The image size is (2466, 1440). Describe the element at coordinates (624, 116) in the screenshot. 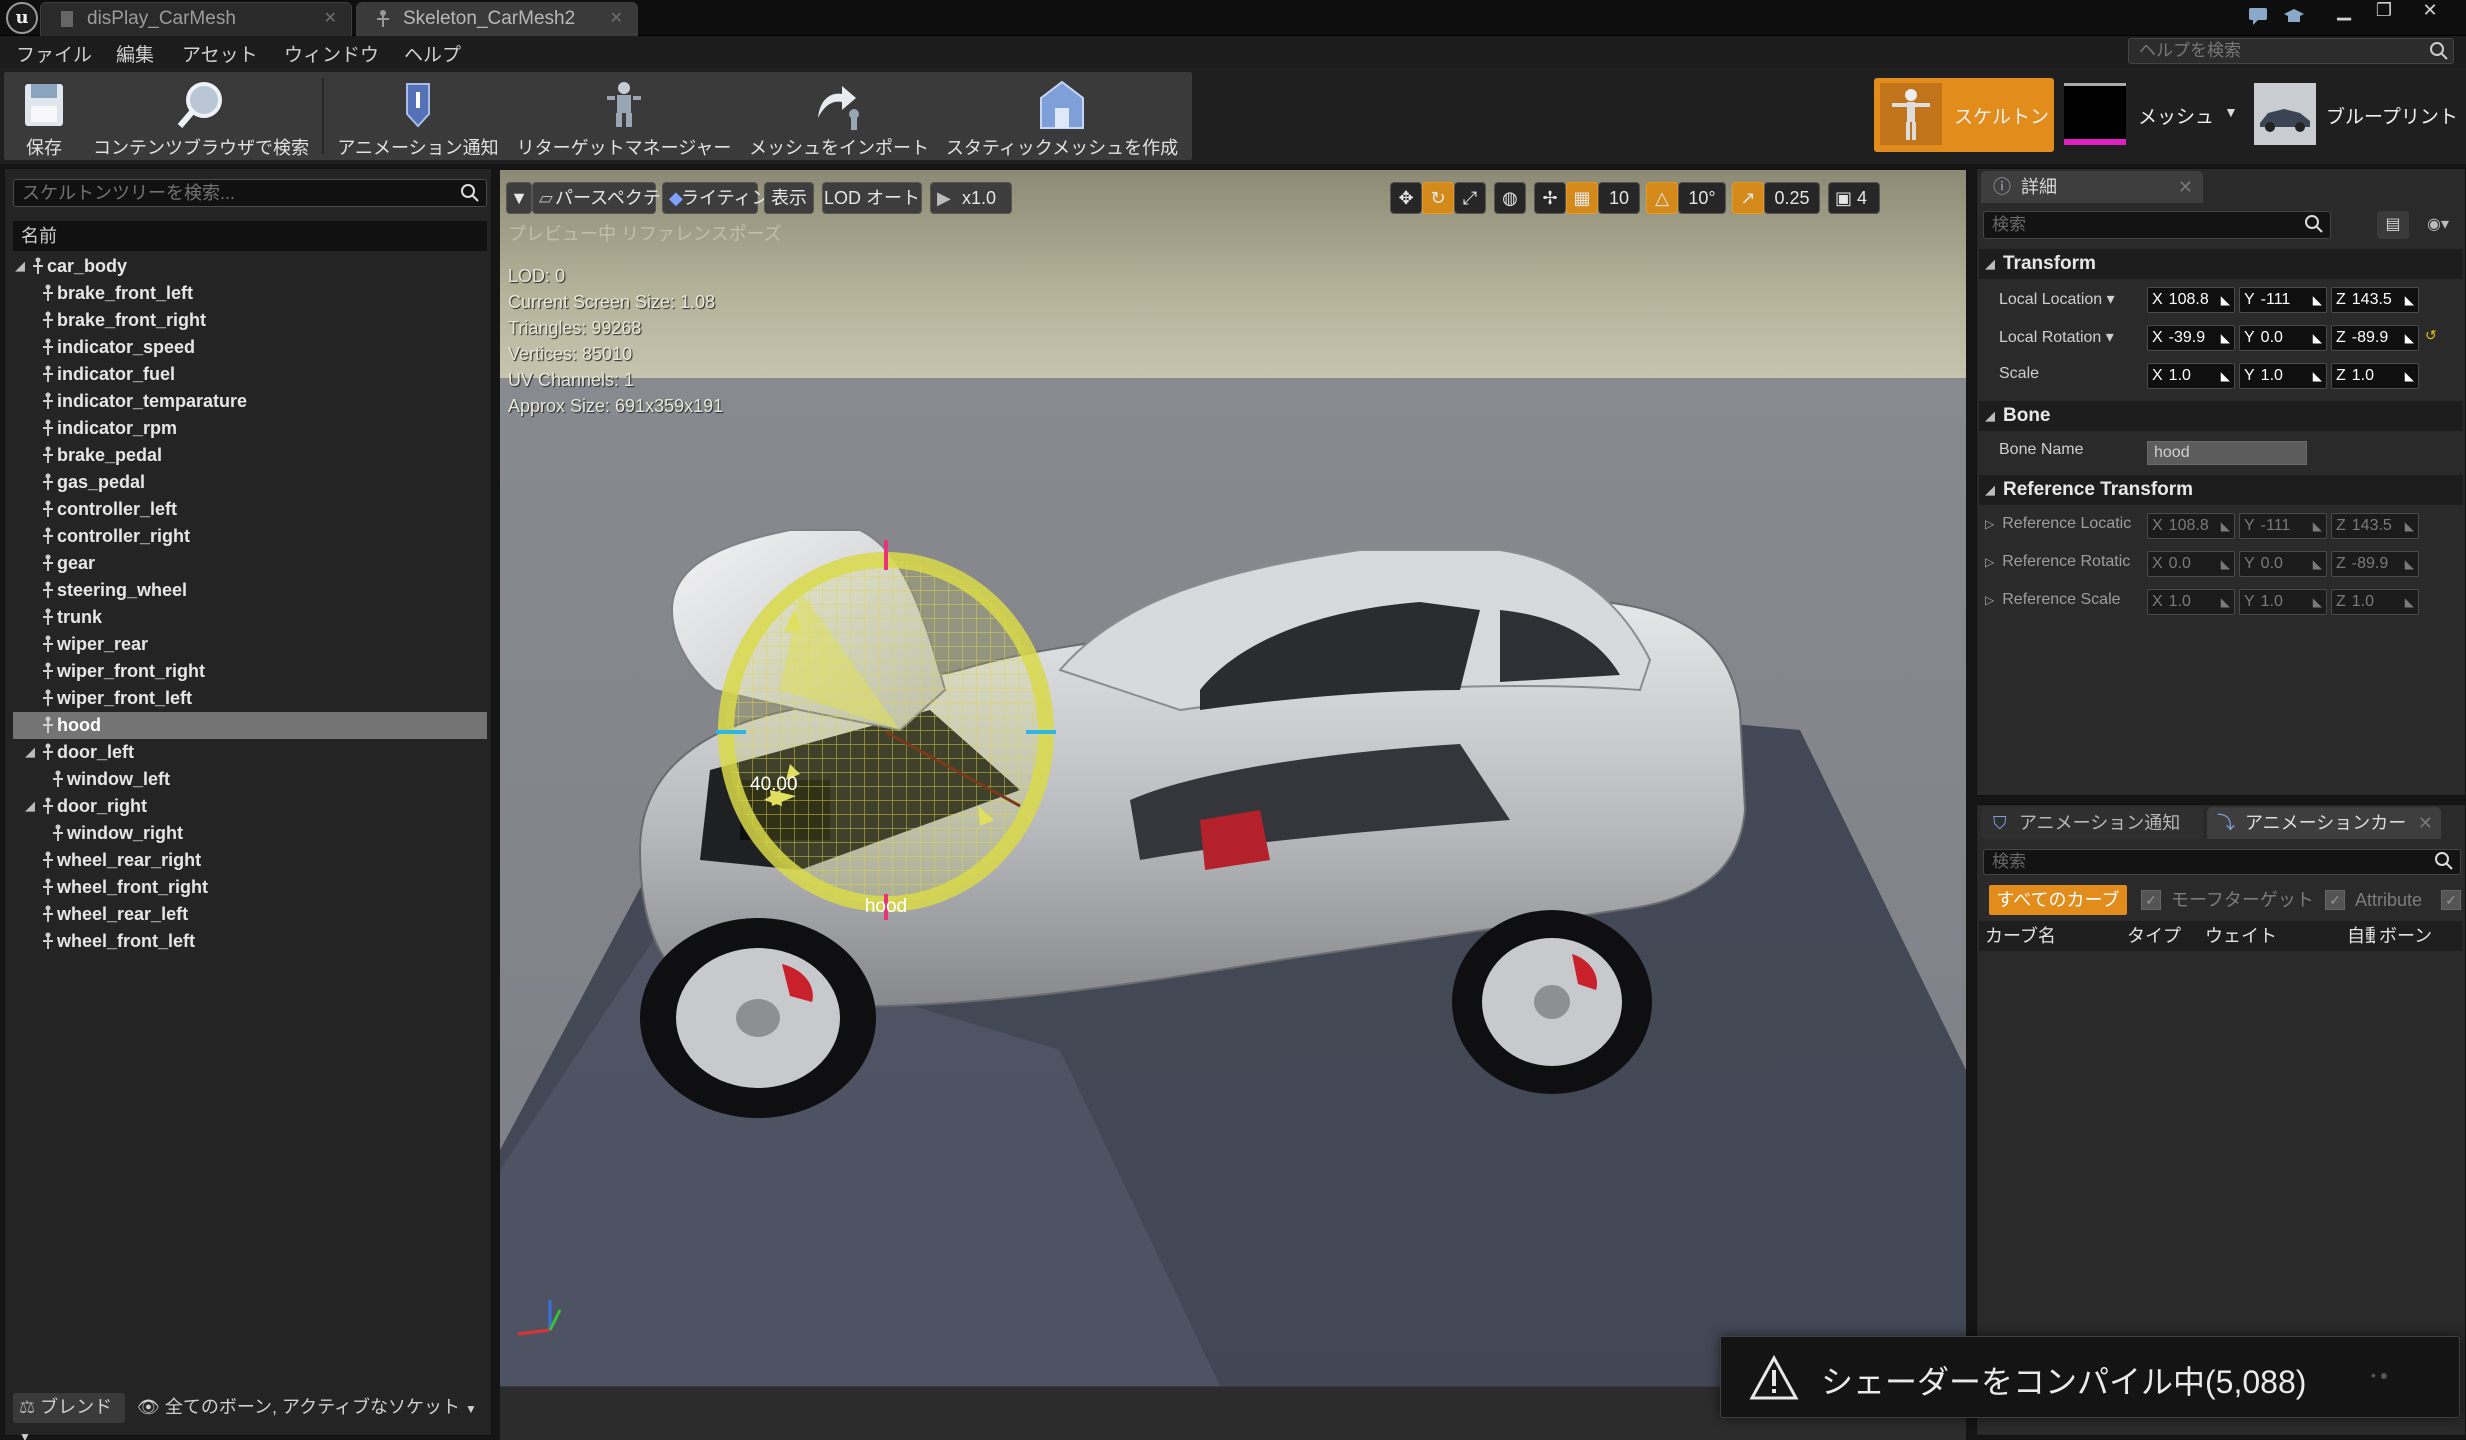

I see `retarget-manager-button: リターゲットマネージャー` at that location.